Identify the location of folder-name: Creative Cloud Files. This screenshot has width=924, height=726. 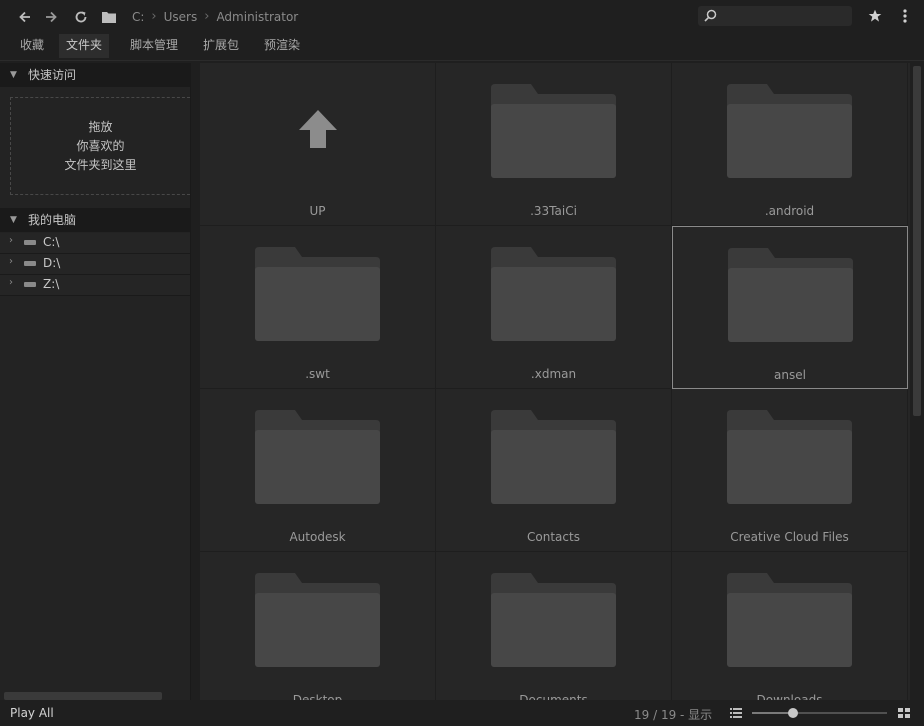
(789, 537).